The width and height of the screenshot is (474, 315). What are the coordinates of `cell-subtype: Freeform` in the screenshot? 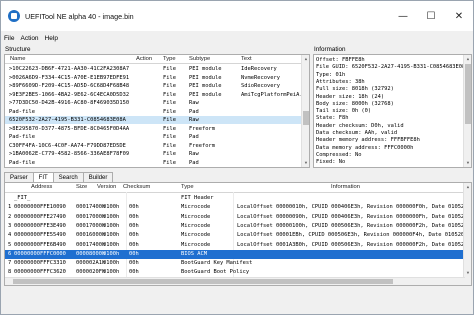 It's located at (202, 145).